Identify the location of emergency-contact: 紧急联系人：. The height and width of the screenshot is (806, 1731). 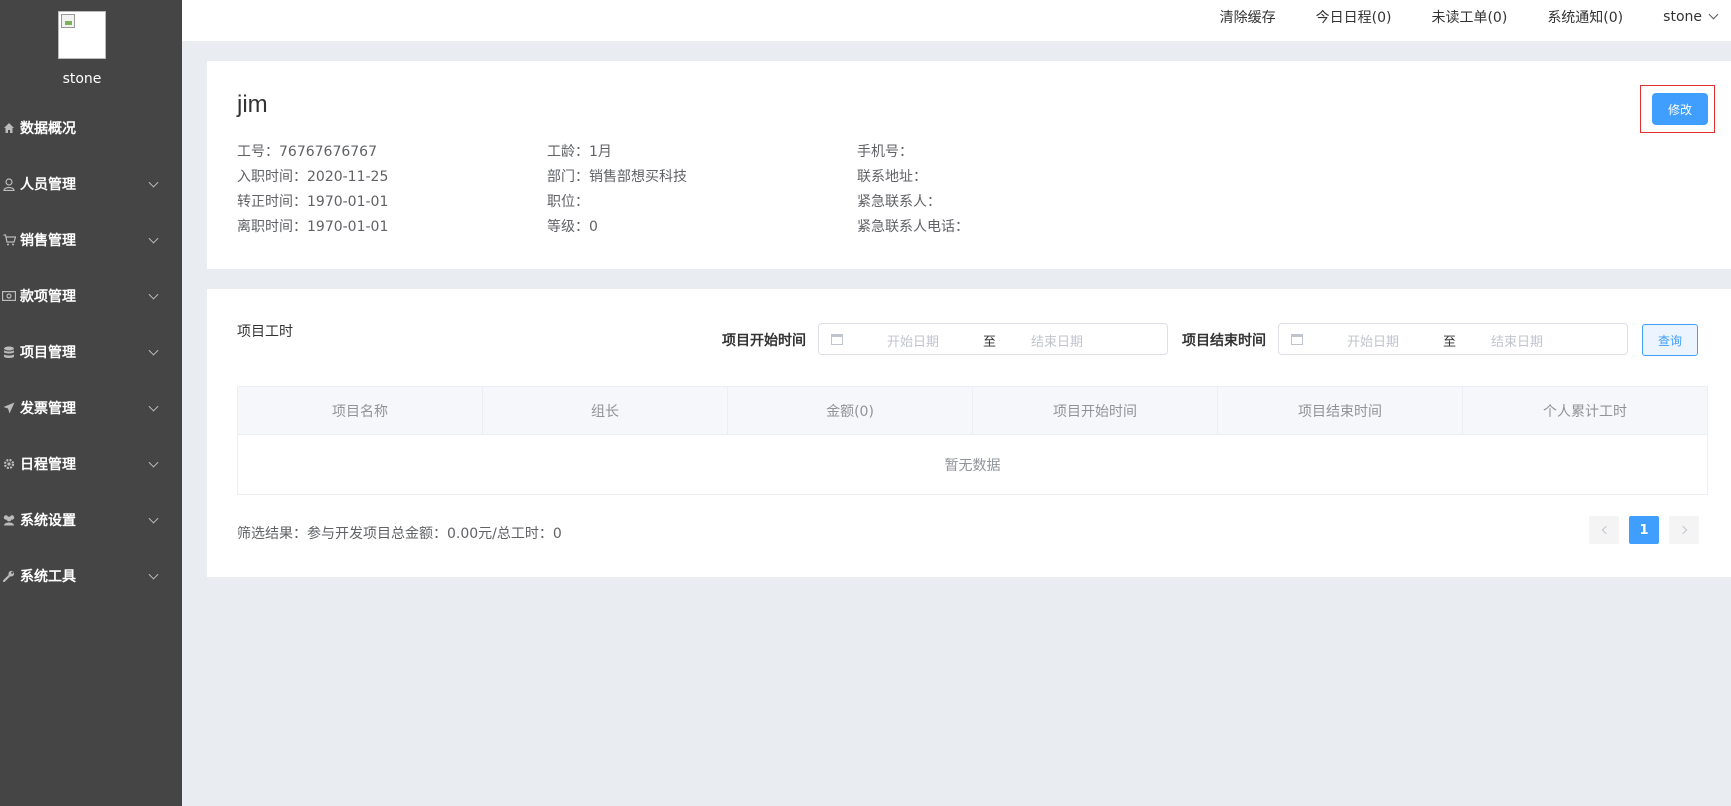
(899, 202).